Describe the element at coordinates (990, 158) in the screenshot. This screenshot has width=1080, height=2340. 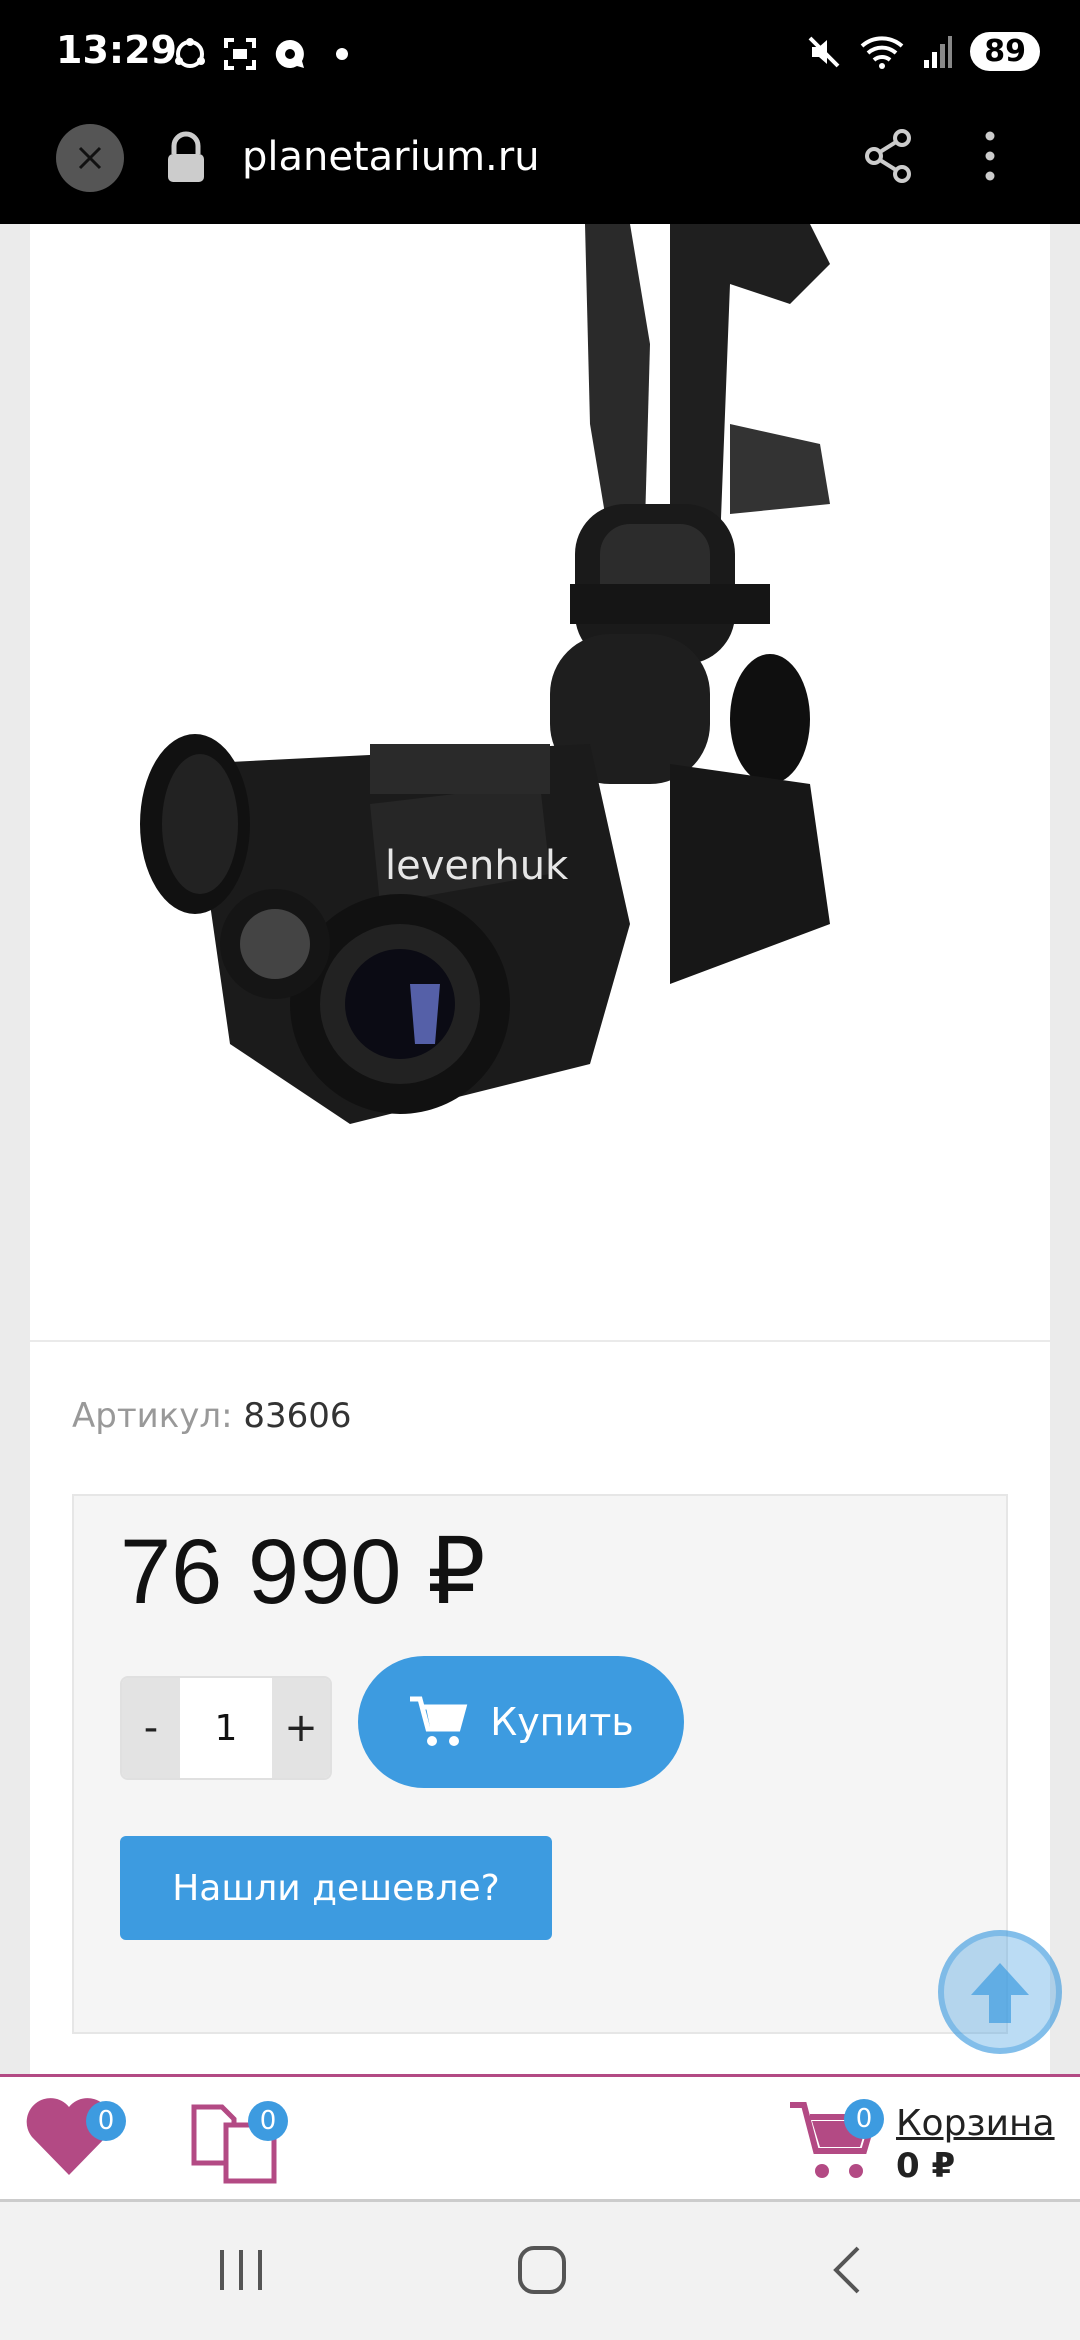
I see `more-vert-icon` at that location.